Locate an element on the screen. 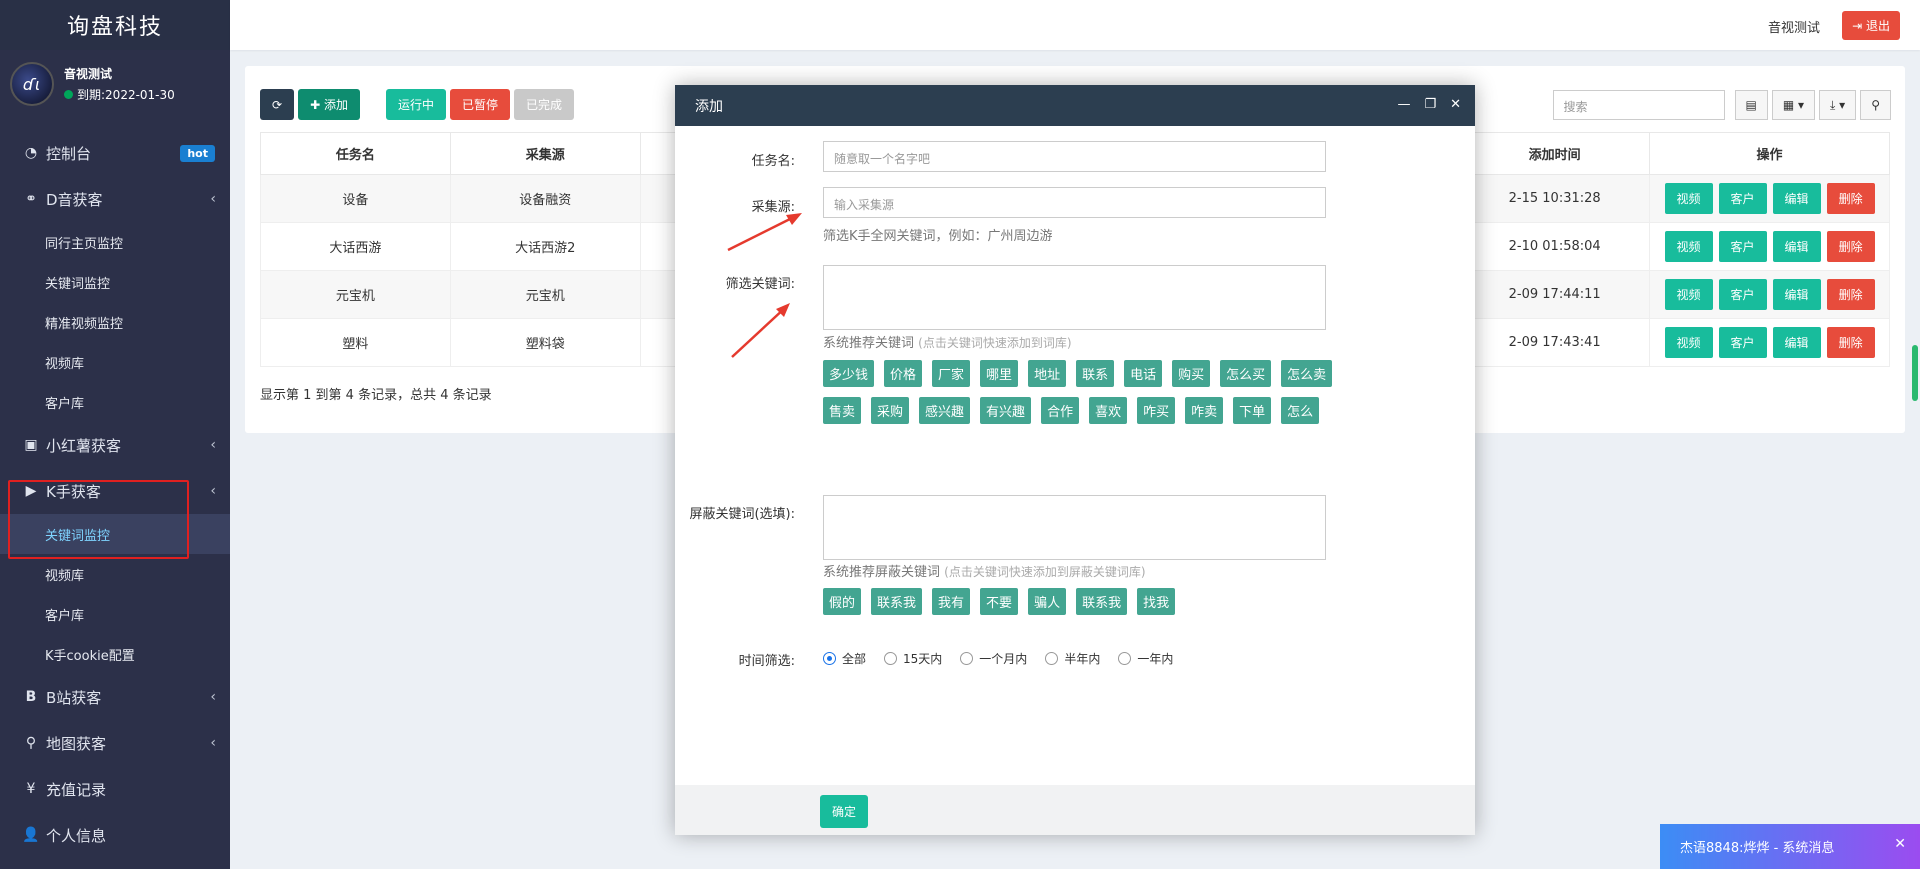 This screenshot has width=1920, height=869. filter-keywords-textarea is located at coordinates (1074, 297).